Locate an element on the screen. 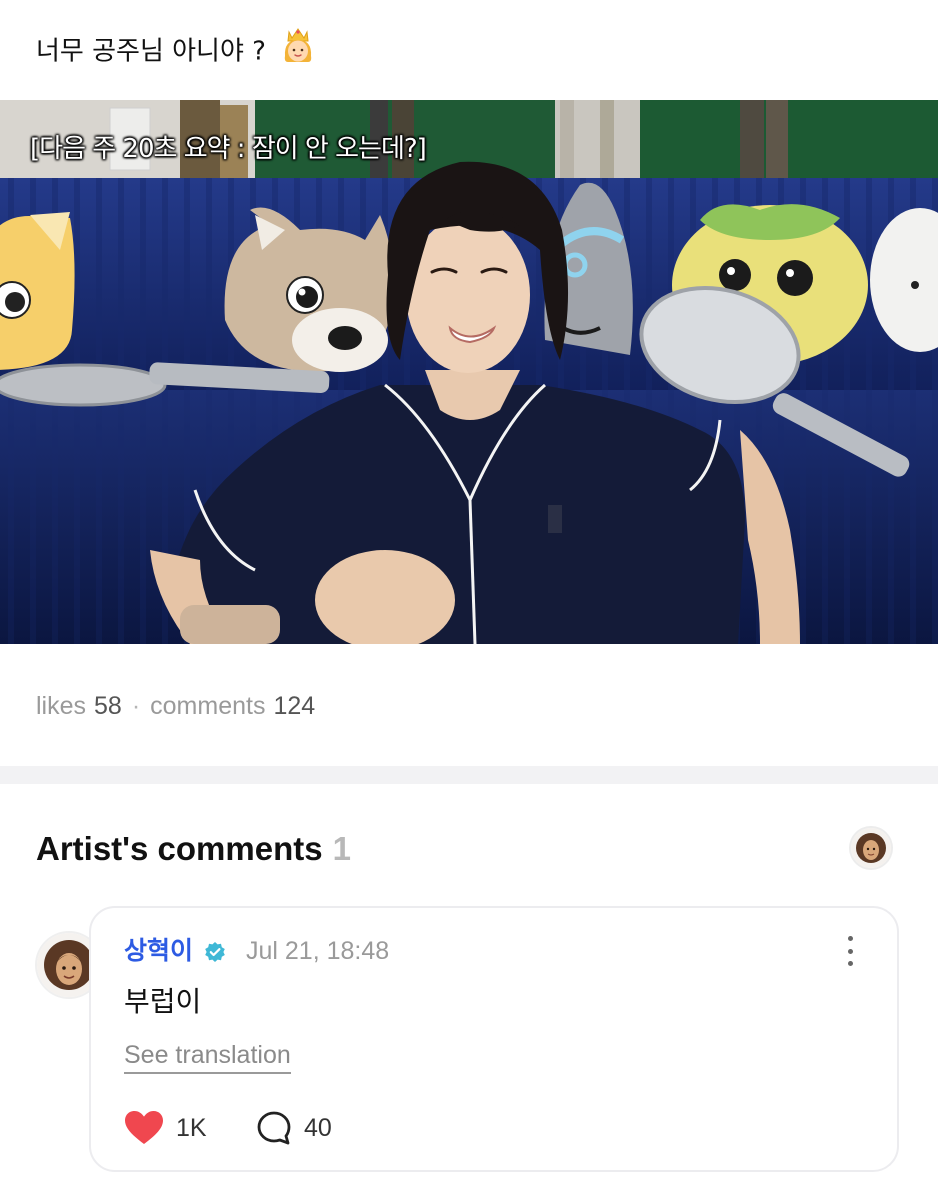  heart-icon is located at coordinates (144, 1127).